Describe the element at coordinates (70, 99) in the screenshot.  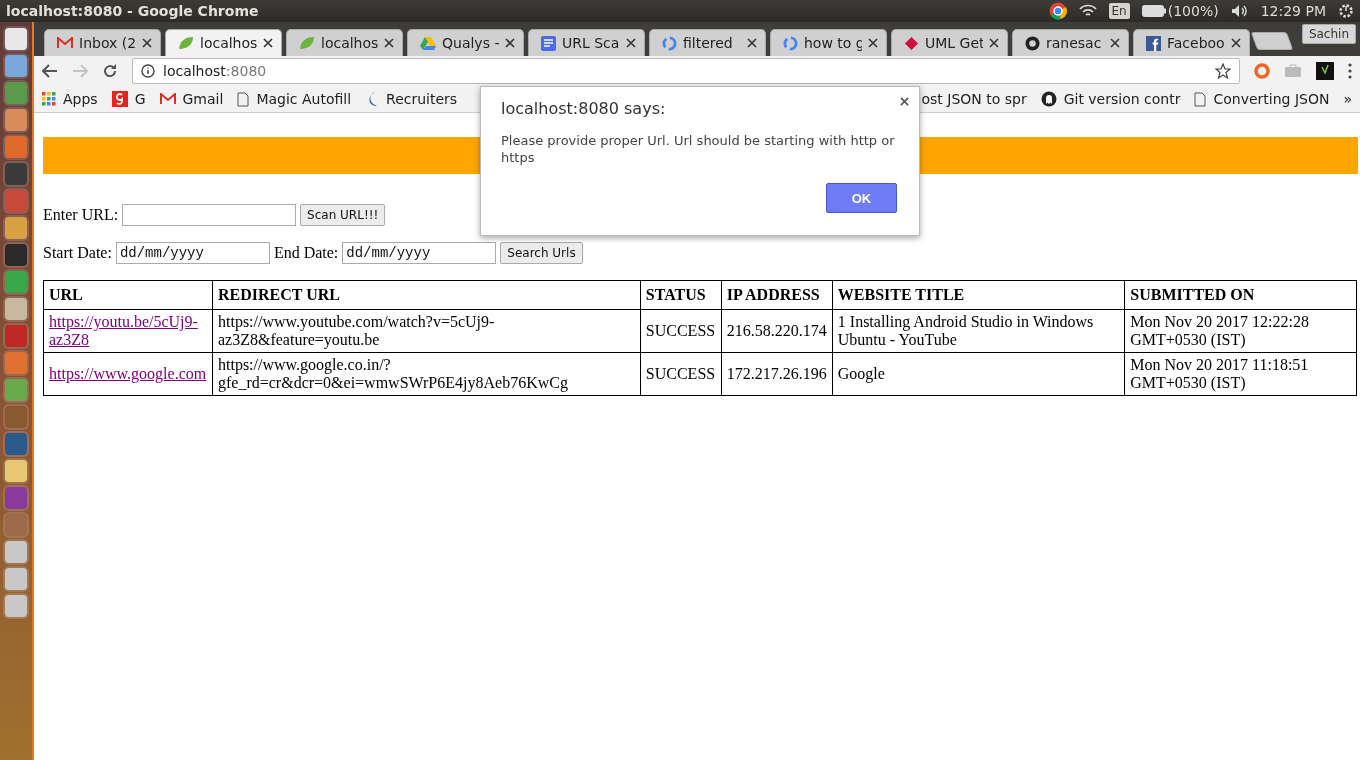
I see `bookmark: Apps` at that location.